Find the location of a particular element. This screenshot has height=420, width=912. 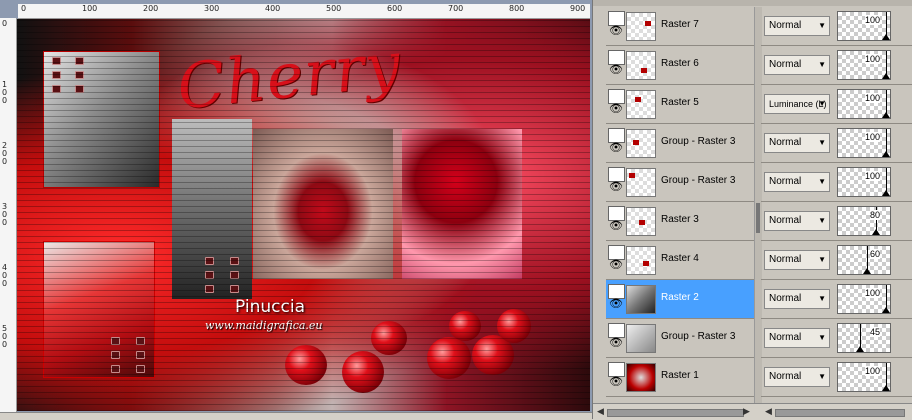

layer-blend-row: Normal ▼ 80 is located at coordinates (836, 221).